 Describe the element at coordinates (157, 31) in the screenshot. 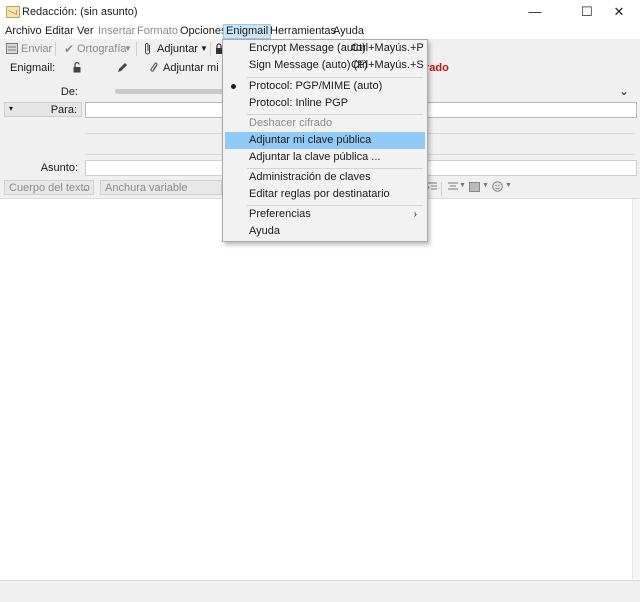

I see `menu-formato: Formato` at that location.